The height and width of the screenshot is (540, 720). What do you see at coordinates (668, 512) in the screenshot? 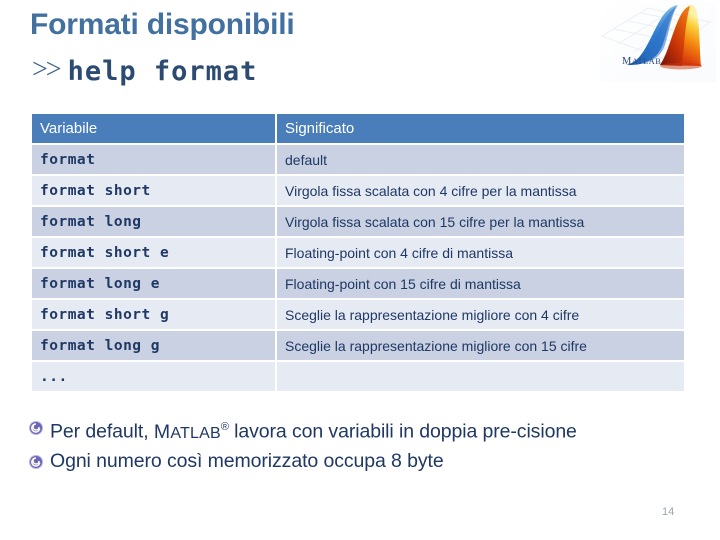
I see `page-number: 14` at bounding box center [668, 512].